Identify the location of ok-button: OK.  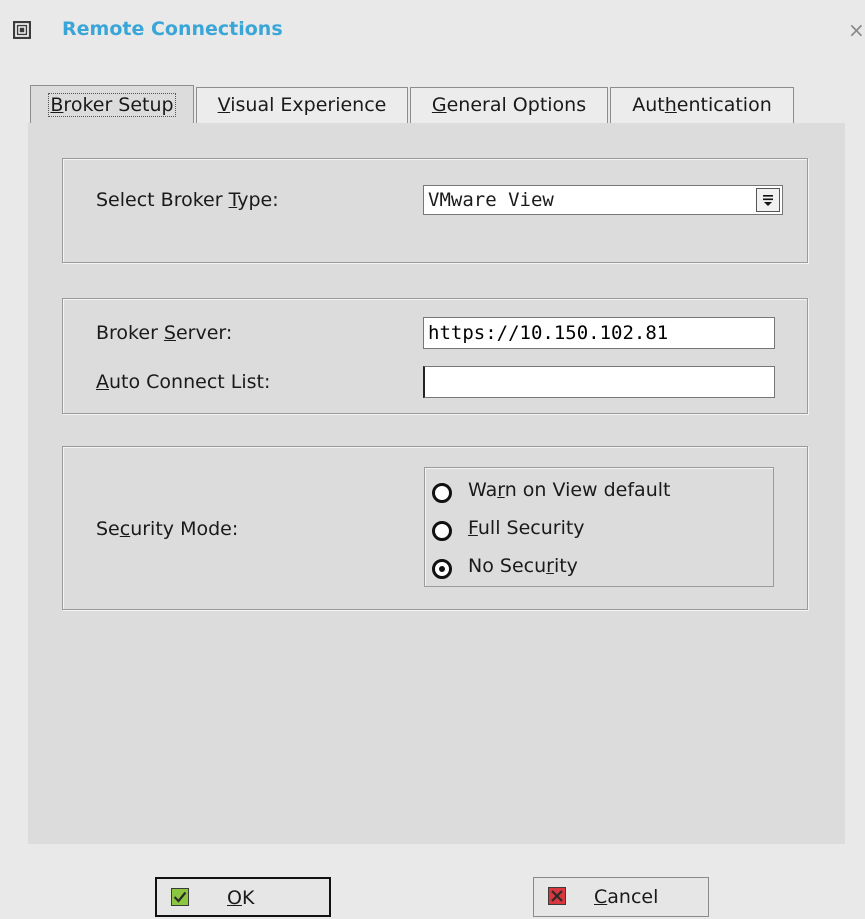
(243, 897).